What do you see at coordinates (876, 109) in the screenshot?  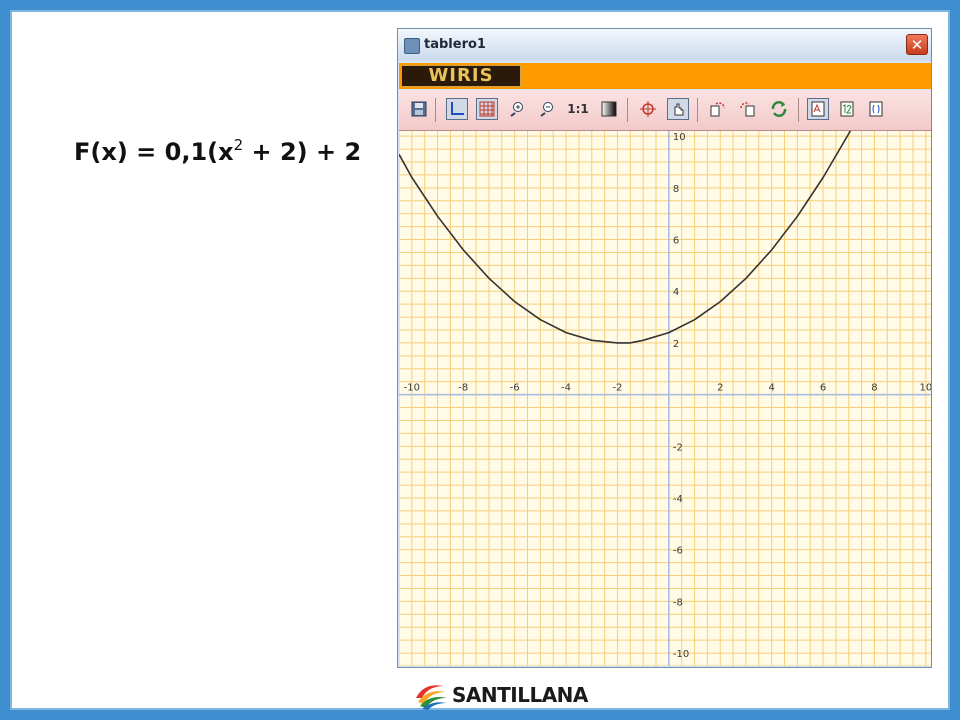 I see `formula-icon` at bounding box center [876, 109].